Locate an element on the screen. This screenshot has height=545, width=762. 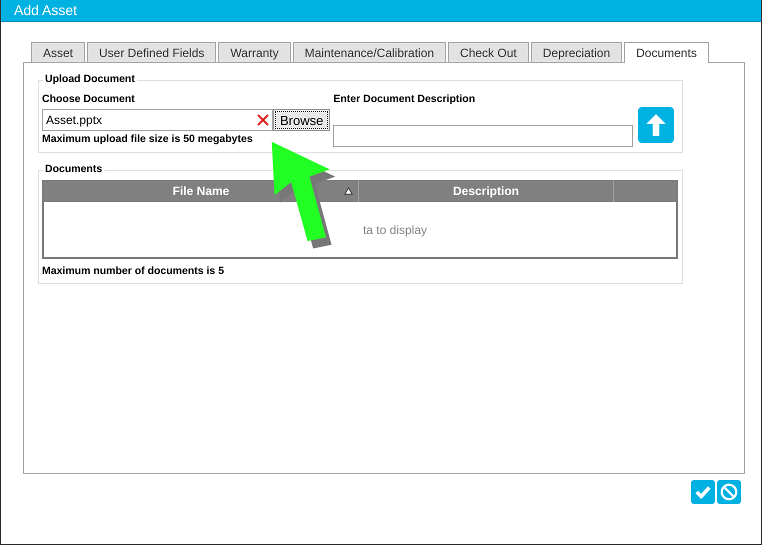
description-field is located at coordinates (483, 136).